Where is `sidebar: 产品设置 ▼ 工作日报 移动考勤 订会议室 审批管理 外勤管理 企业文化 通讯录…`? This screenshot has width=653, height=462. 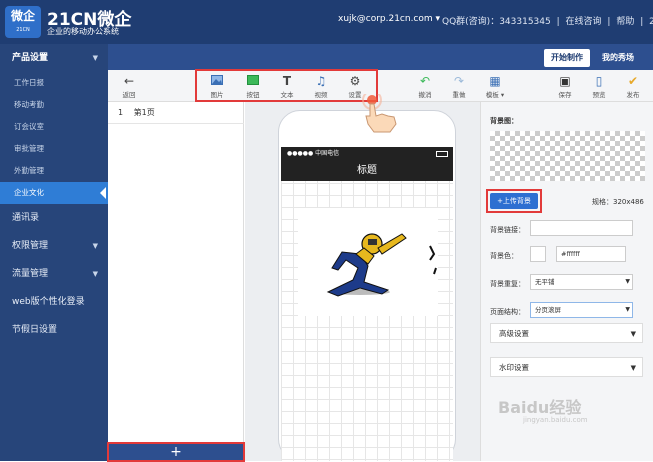 sidebar: 产品设置 ▼ 工作日报 移动考勤 订会议室 审批管理 外勤管理 企业文化 通讯录… is located at coordinates (54, 252).